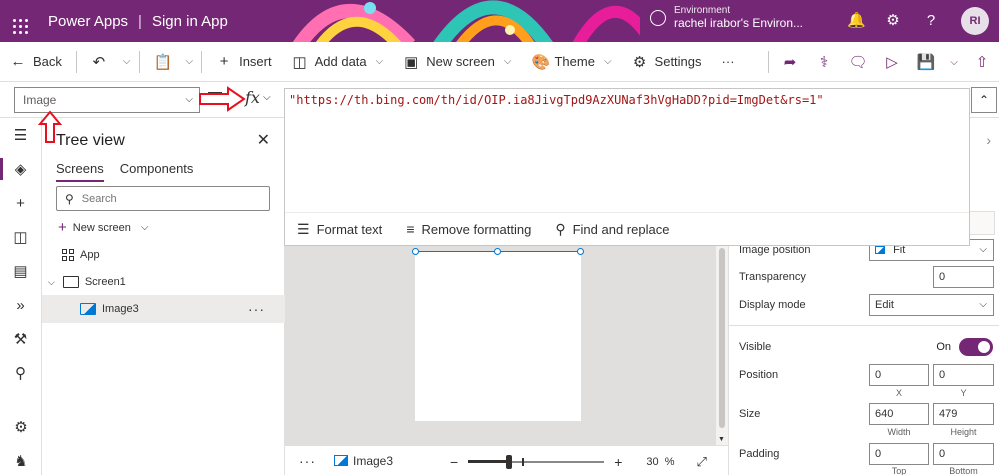  What do you see at coordinates (856, 21) in the screenshot?
I see `bell-icon: 🔔` at bounding box center [856, 21].